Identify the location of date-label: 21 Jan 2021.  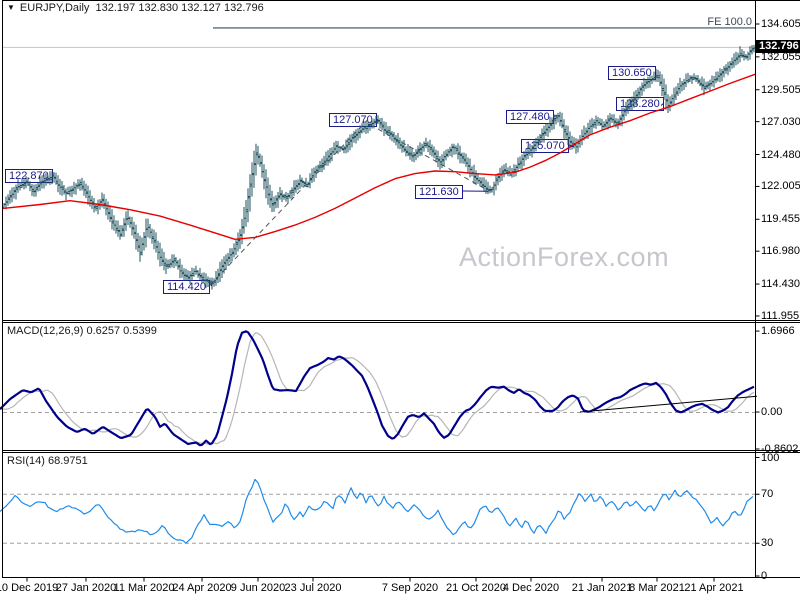
(602, 588).